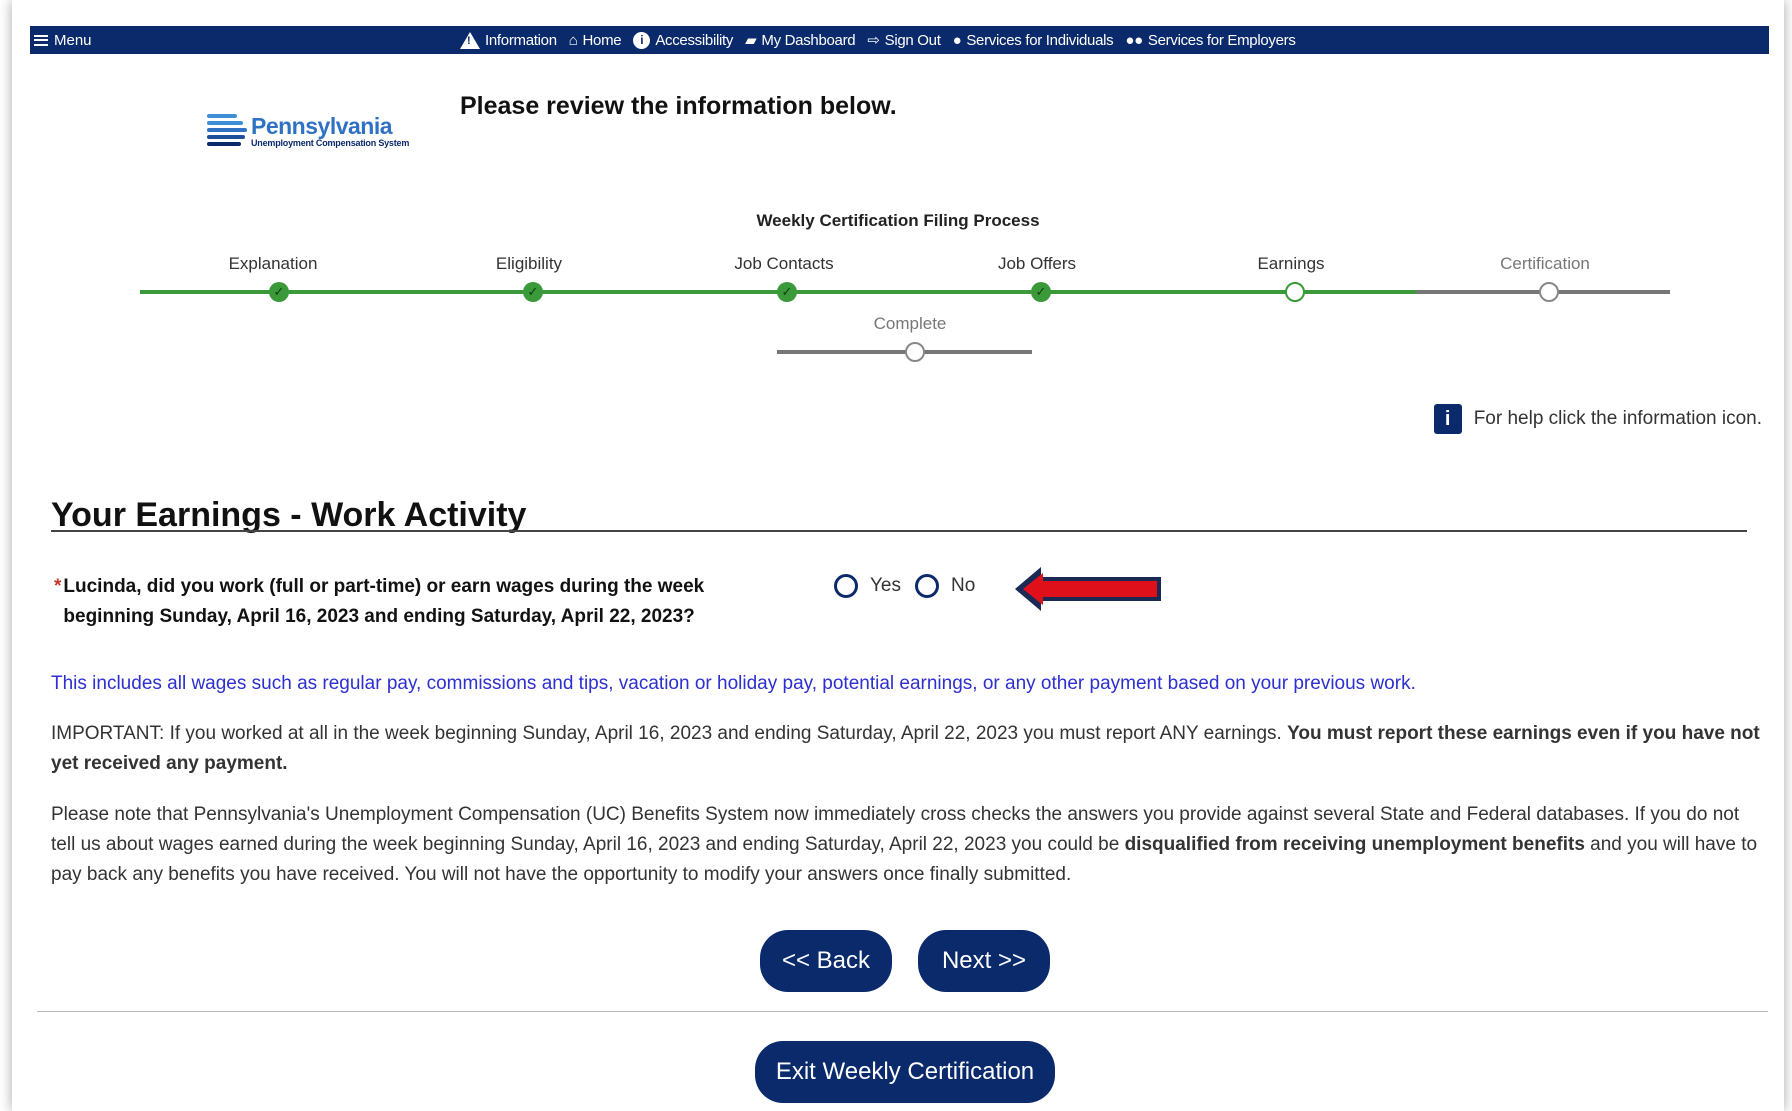 Image resolution: width=1792 pixels, height=1111 pixels. Describe the element at coordinates (885, 585) in the screenshot. I see `radio-yes-label: Yes` at that location.